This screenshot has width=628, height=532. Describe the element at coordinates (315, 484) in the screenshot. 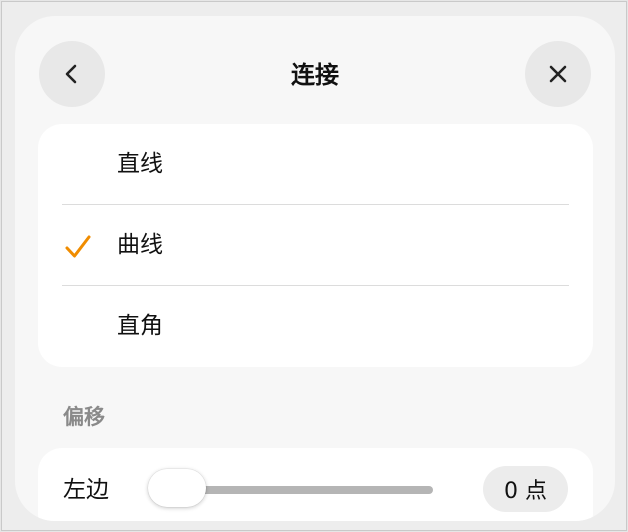

I see `offset-slider-row: 左边 0 点` at that location.